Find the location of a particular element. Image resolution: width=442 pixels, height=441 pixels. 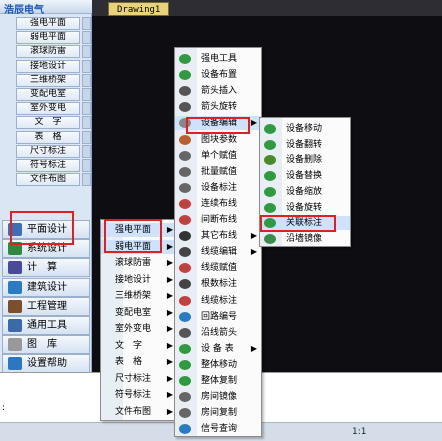

tab-drawing1: Drawing1 is located at coordinates (139, 9).